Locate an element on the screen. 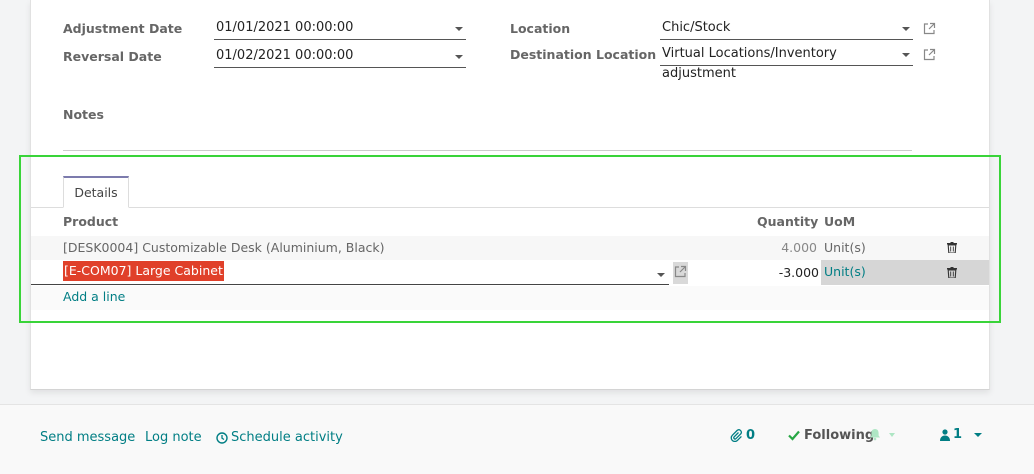  adjustment-date-field: 01/01/2021 00:00:00 is located at coordinates (340, 29).